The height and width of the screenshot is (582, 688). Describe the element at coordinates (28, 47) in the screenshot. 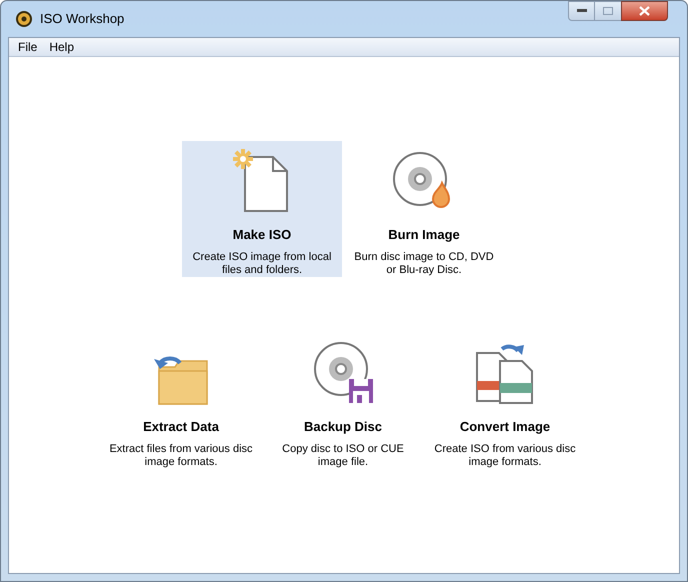

I see `menu-item: File` at that location.